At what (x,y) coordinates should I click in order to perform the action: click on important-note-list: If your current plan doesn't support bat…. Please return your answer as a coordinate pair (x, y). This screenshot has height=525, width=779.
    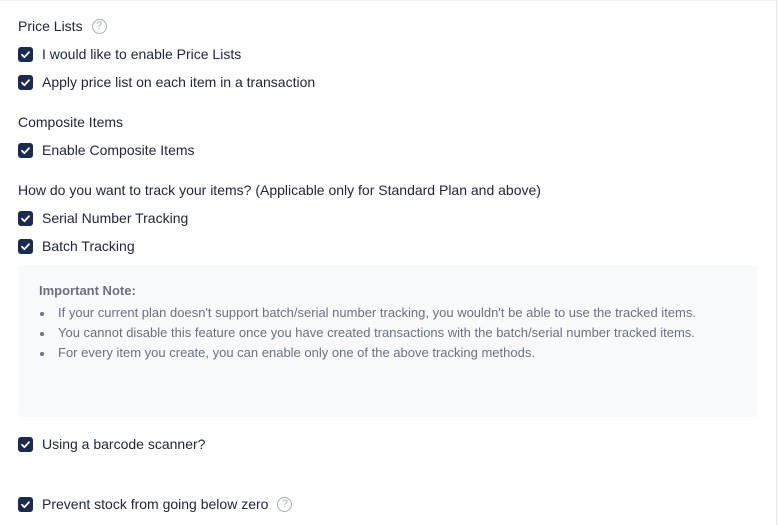
    Looking at the image, I should click on (387, 333).